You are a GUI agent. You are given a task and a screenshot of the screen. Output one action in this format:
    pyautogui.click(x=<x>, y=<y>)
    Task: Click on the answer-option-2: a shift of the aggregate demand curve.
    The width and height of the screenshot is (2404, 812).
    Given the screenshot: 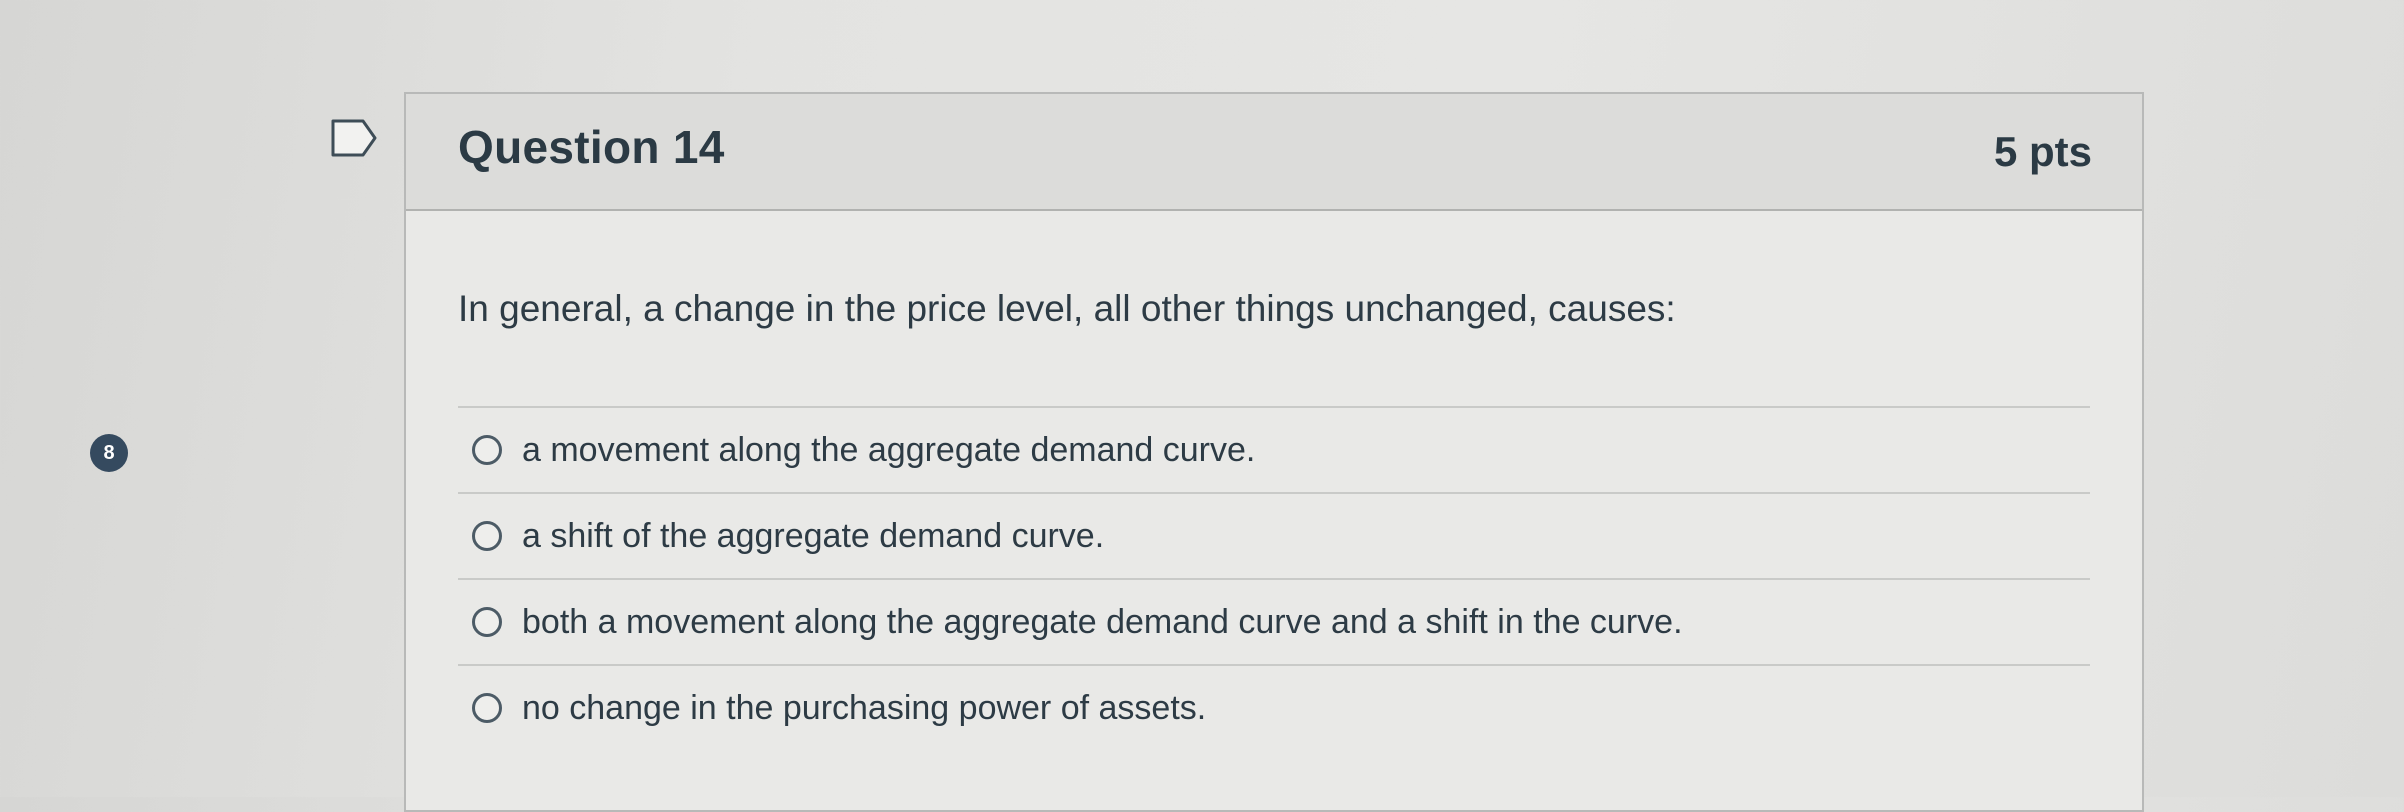 What is the action you would take?
    pyautogui.click(x=1274, y=535)
    